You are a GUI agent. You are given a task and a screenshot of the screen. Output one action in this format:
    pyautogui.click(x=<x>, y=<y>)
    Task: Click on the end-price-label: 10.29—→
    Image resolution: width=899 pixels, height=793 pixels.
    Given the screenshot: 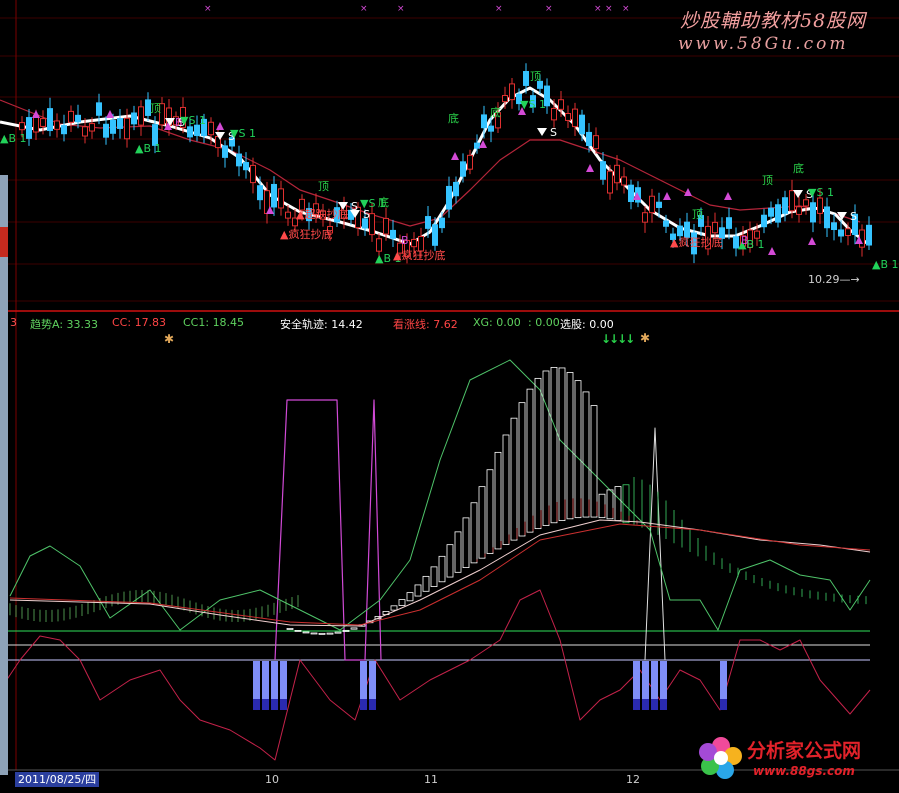 What is the action you would take?
    pyautogui.click(x=834, y=279)
    